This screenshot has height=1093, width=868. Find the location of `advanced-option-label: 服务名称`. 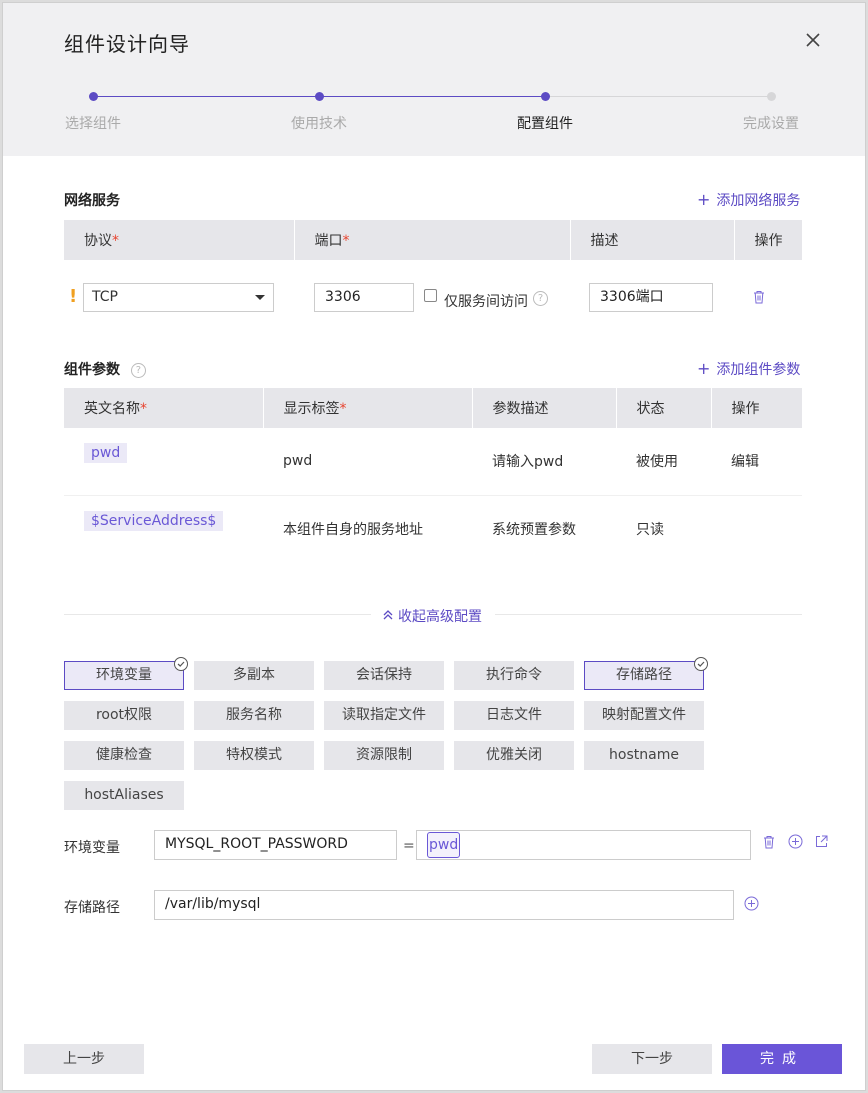

advanced-option-label: 服务名称 is located at coordinates (254, 715).